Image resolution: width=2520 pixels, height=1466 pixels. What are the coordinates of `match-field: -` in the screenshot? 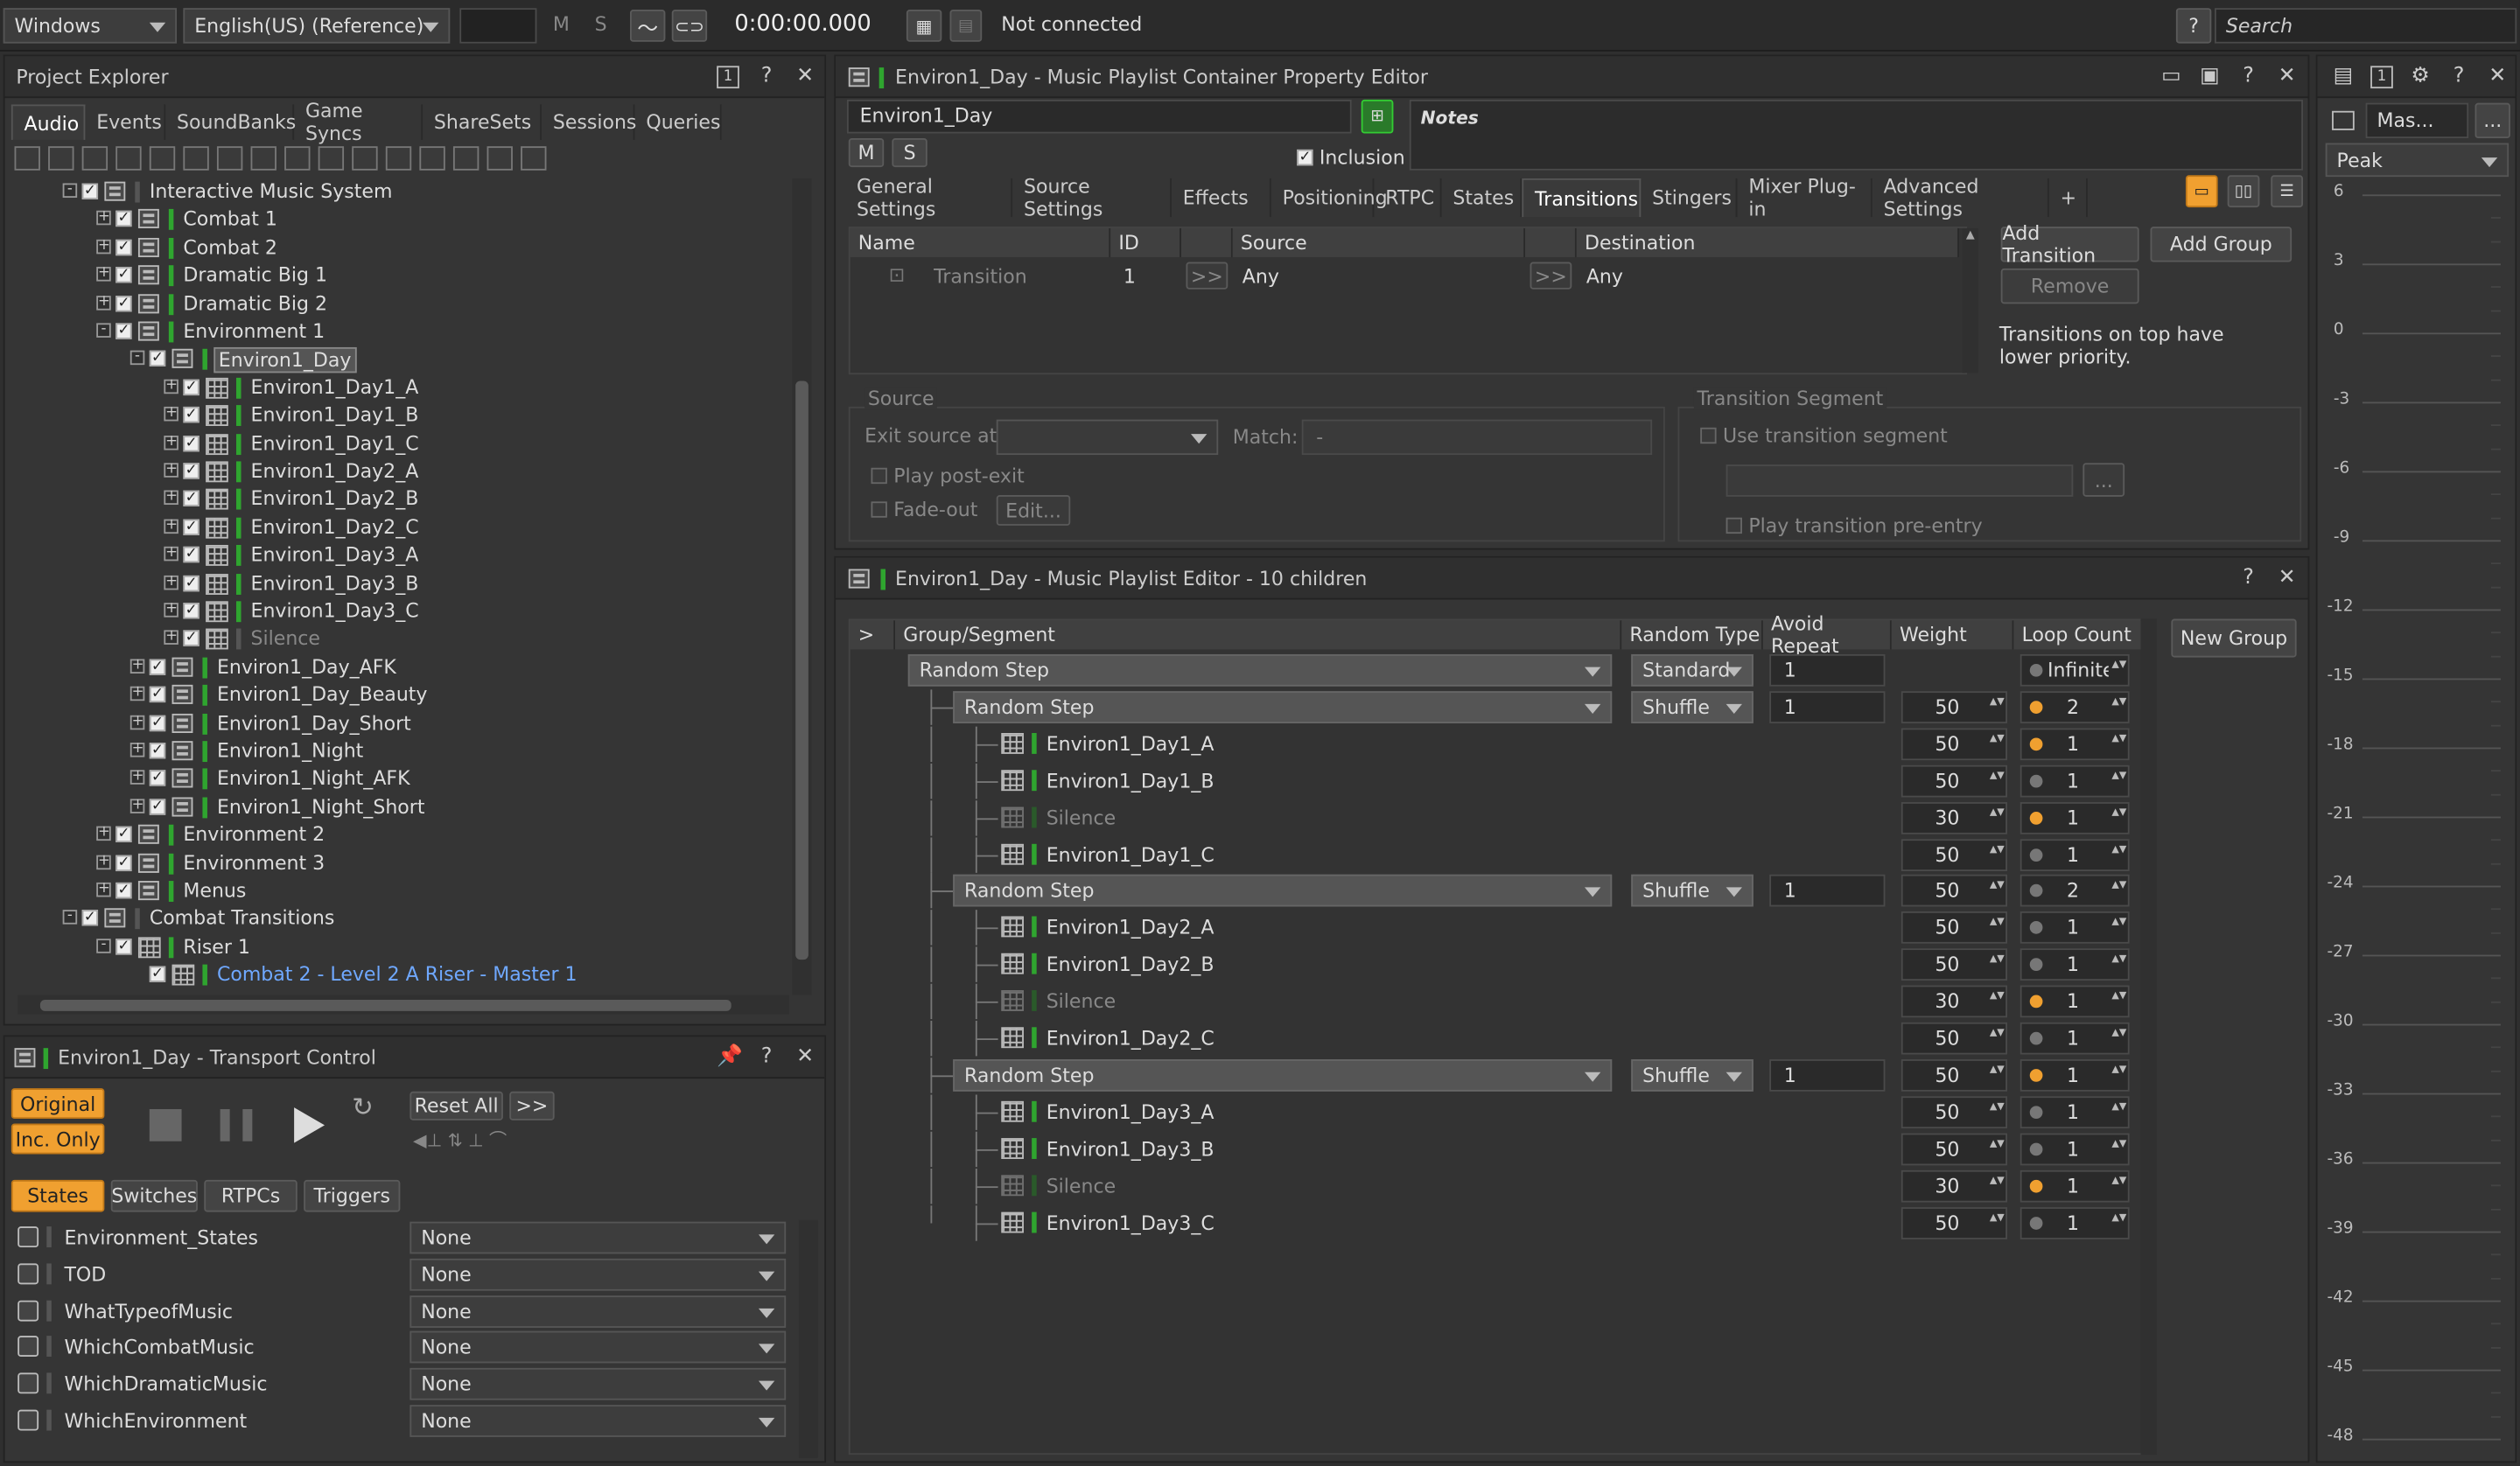 It's located at (1477, 437).